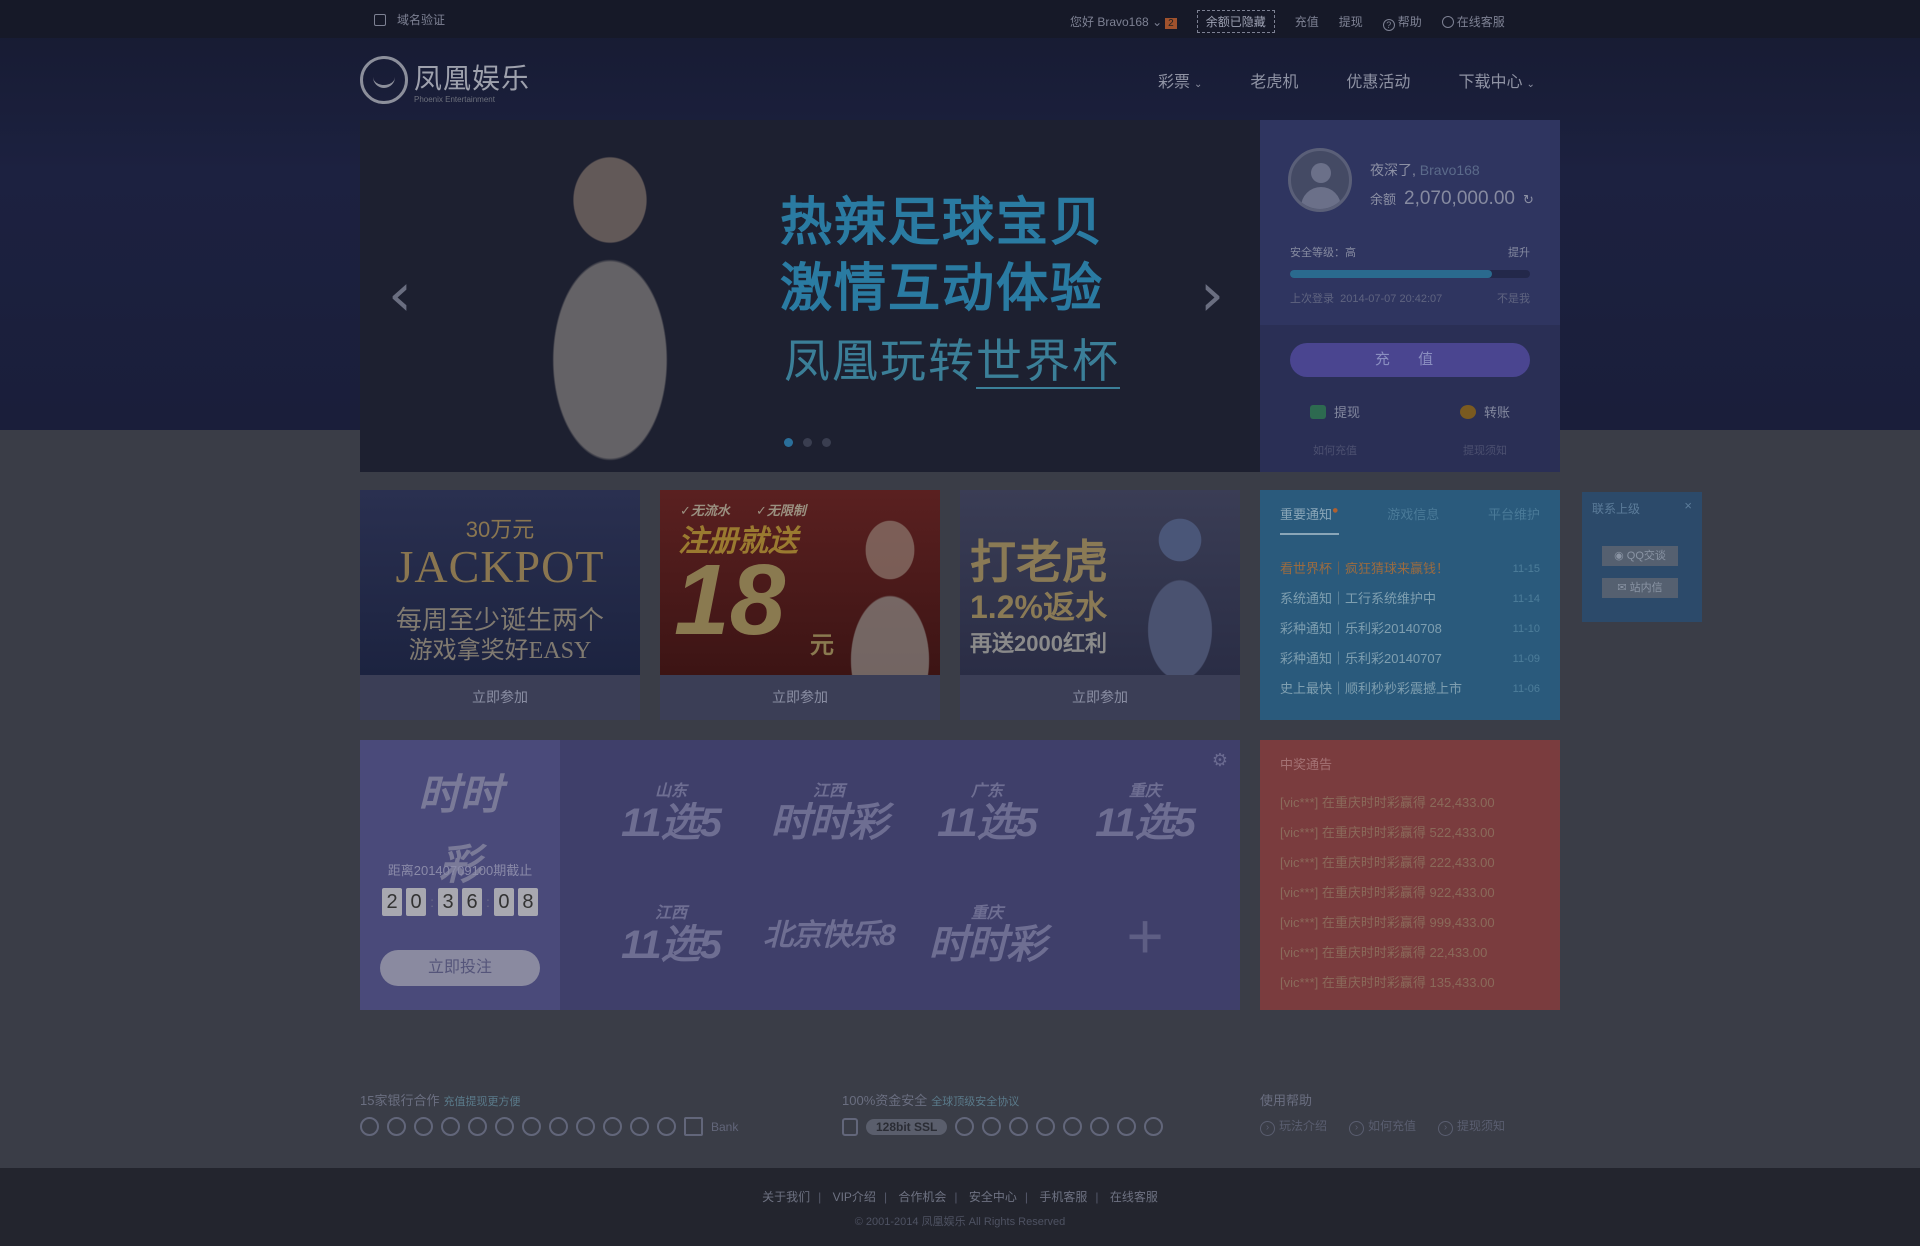 The image size is (1920, 1246). What do you see at coordinates (1496, 80) in the screenshot?
I see `nav-item-download: 下载中心 ⌄` at bounding box center [1496, 80].